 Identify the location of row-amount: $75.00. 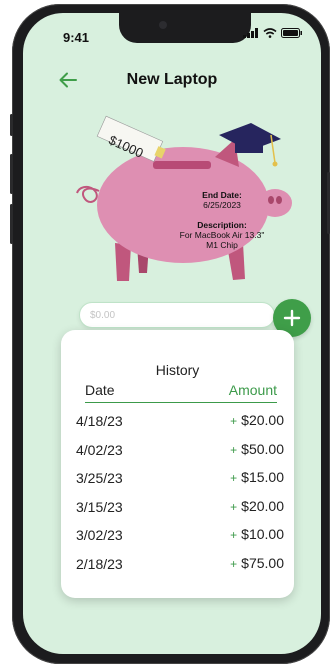
(262, 562).